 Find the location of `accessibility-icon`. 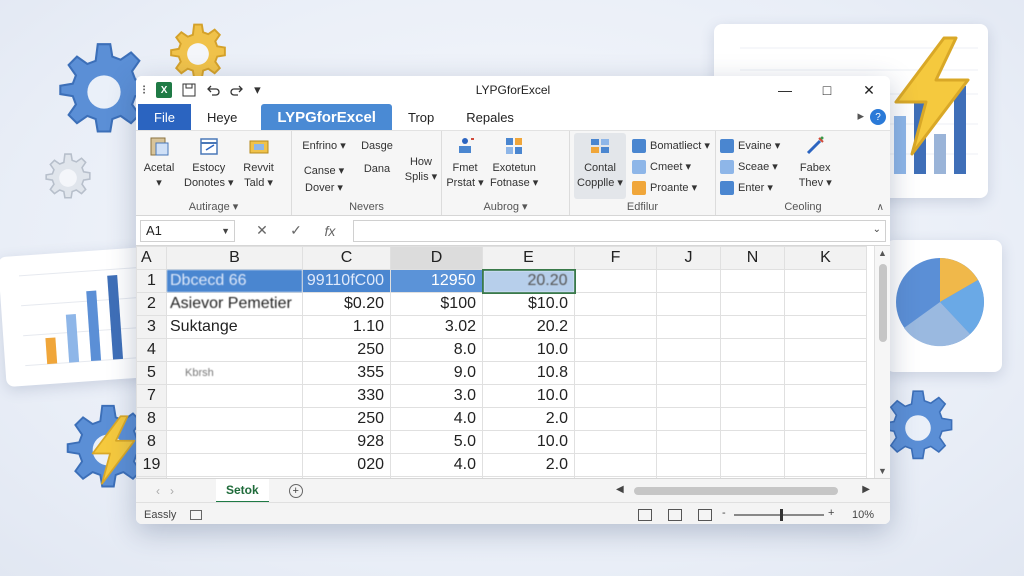

accessibility-icon is located at coordinates (196, 514).